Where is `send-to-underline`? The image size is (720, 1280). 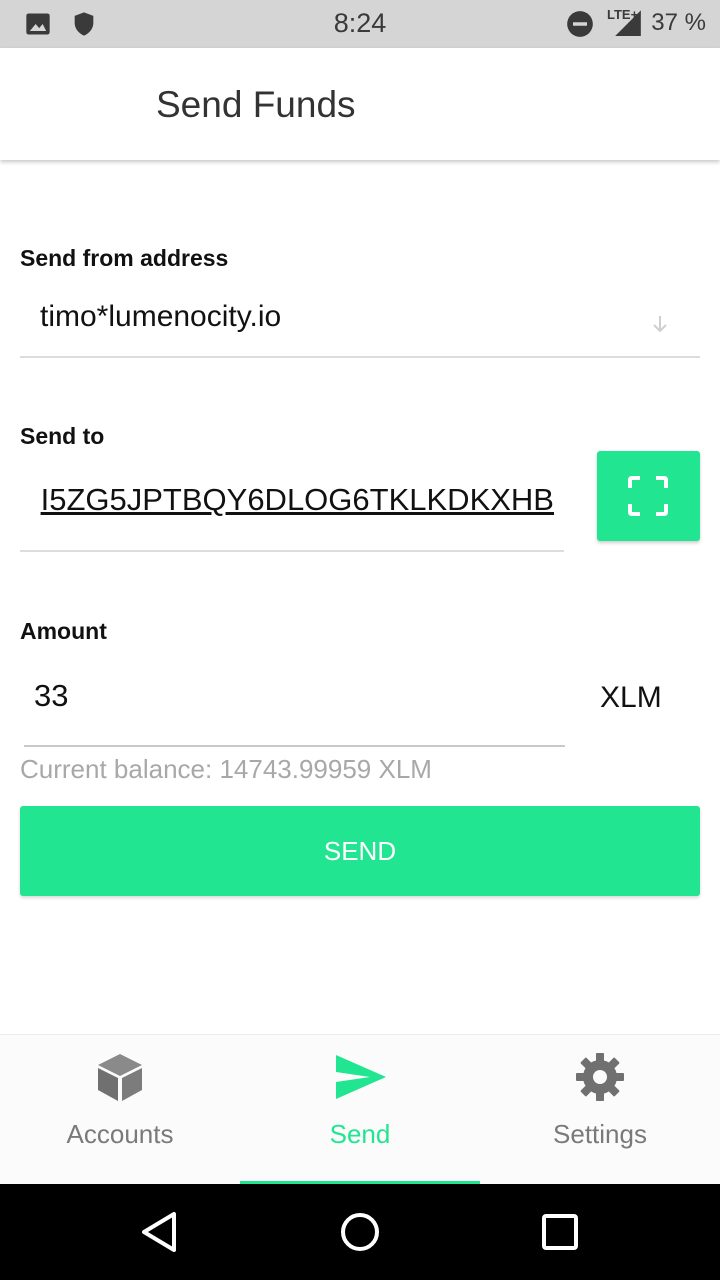 send-to-underline is located at coordinates (292, 551).